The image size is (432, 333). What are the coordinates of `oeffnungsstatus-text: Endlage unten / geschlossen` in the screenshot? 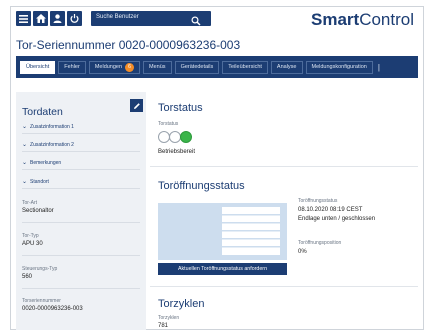 It's located at (337, 219).